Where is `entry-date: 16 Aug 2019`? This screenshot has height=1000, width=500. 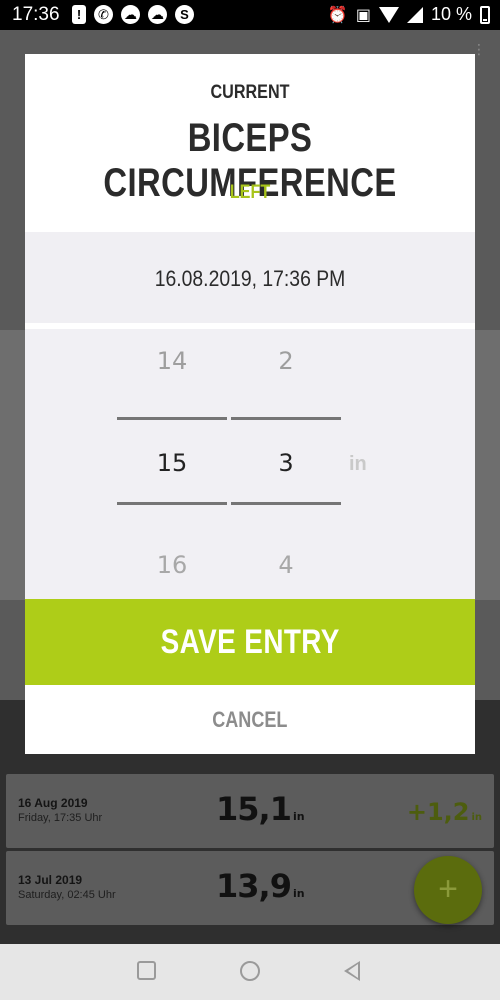
entry-date: 16 Aug 2019 is located at coordinates (53, 803).